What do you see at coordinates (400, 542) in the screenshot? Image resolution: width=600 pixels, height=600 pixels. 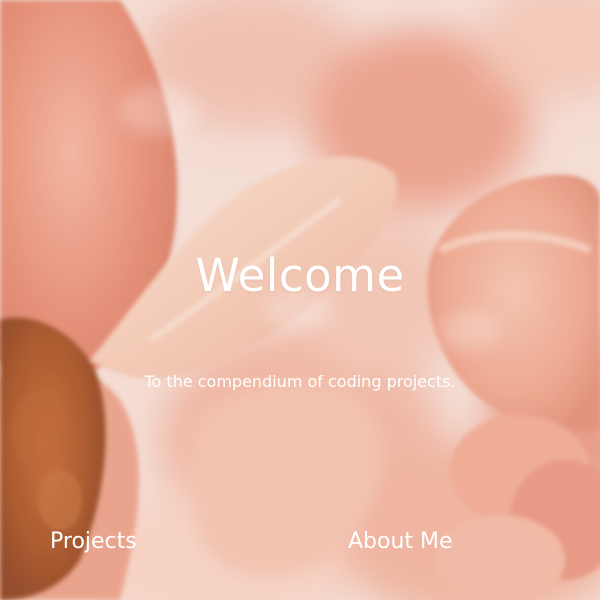 I see `about-me-link: About Me` at bounding box center [400, 542].